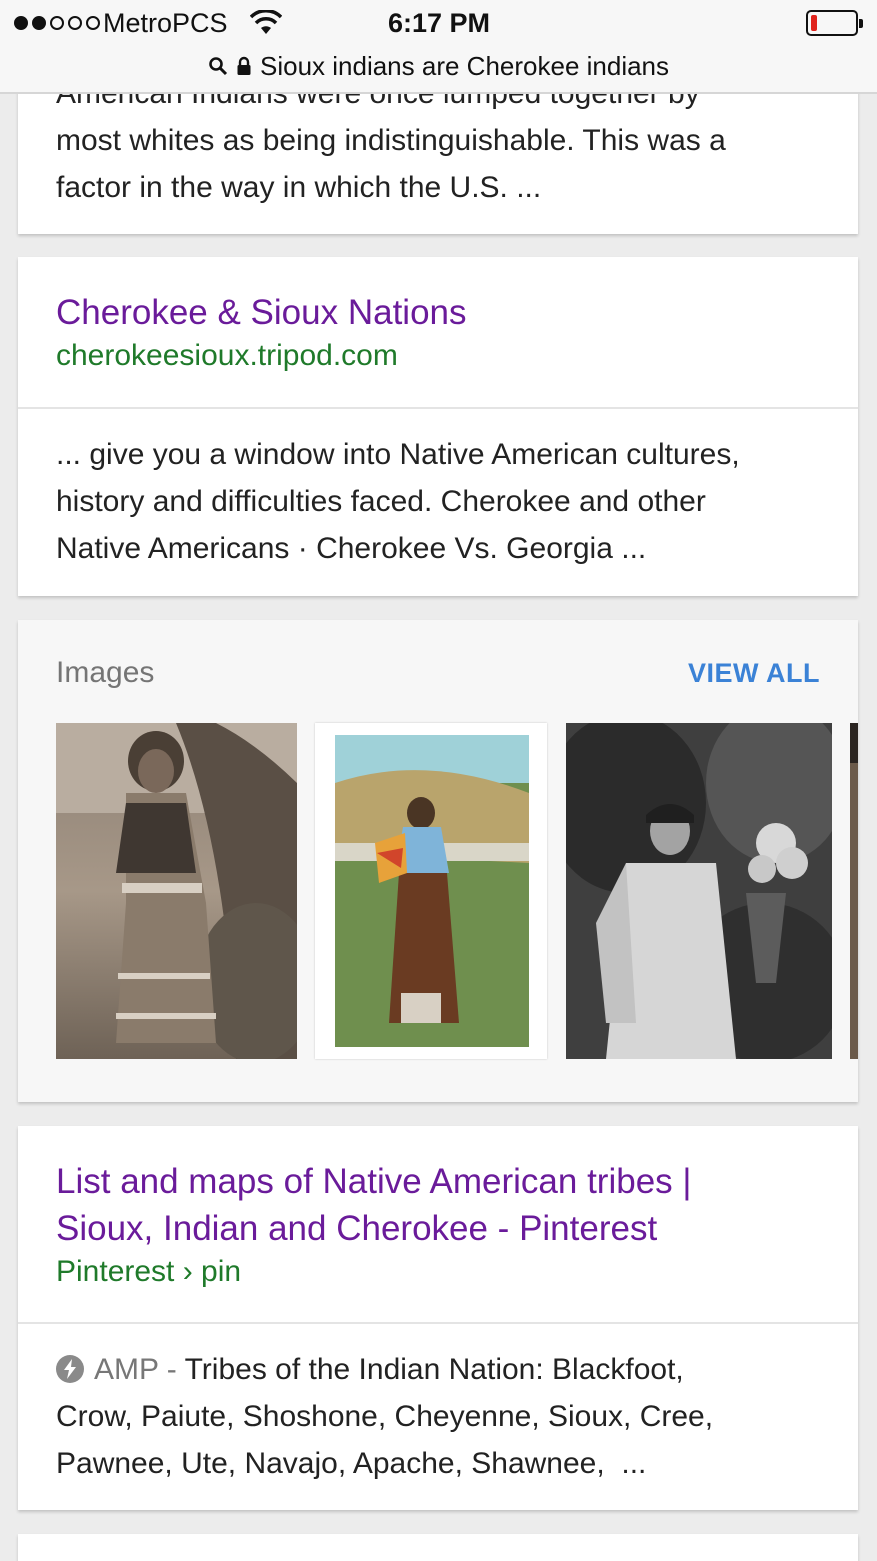  I want to click on search-result-card, so click(438, 1547).